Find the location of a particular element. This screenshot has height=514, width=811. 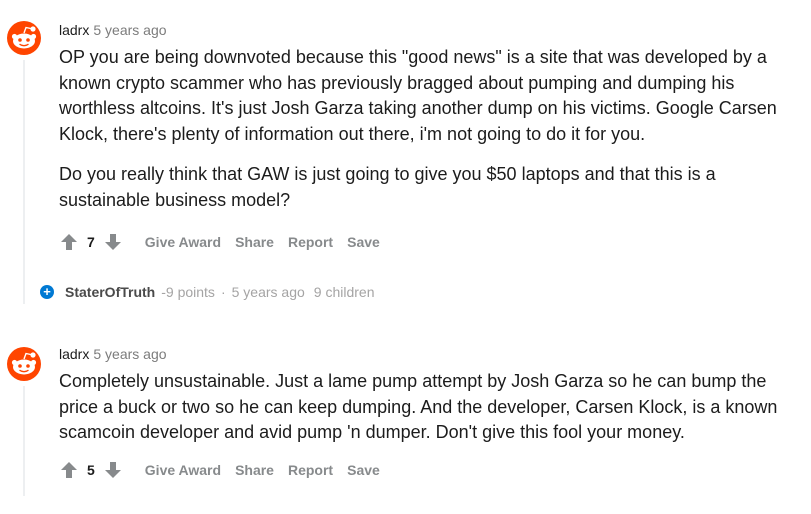

comment-actions: 7 Give Award Share Report Save is located at coordinates (219, 242).